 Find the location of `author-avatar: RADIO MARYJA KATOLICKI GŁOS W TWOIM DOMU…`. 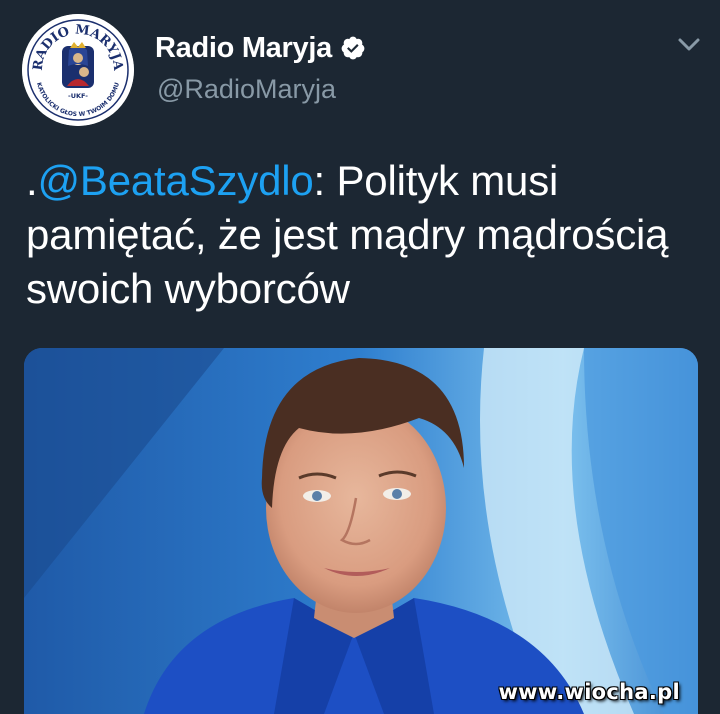

author-avatar: RADIO MARYJA KATOLICKI GŁOS W TWOIM DOMU… is located at coordinates (78, 70).